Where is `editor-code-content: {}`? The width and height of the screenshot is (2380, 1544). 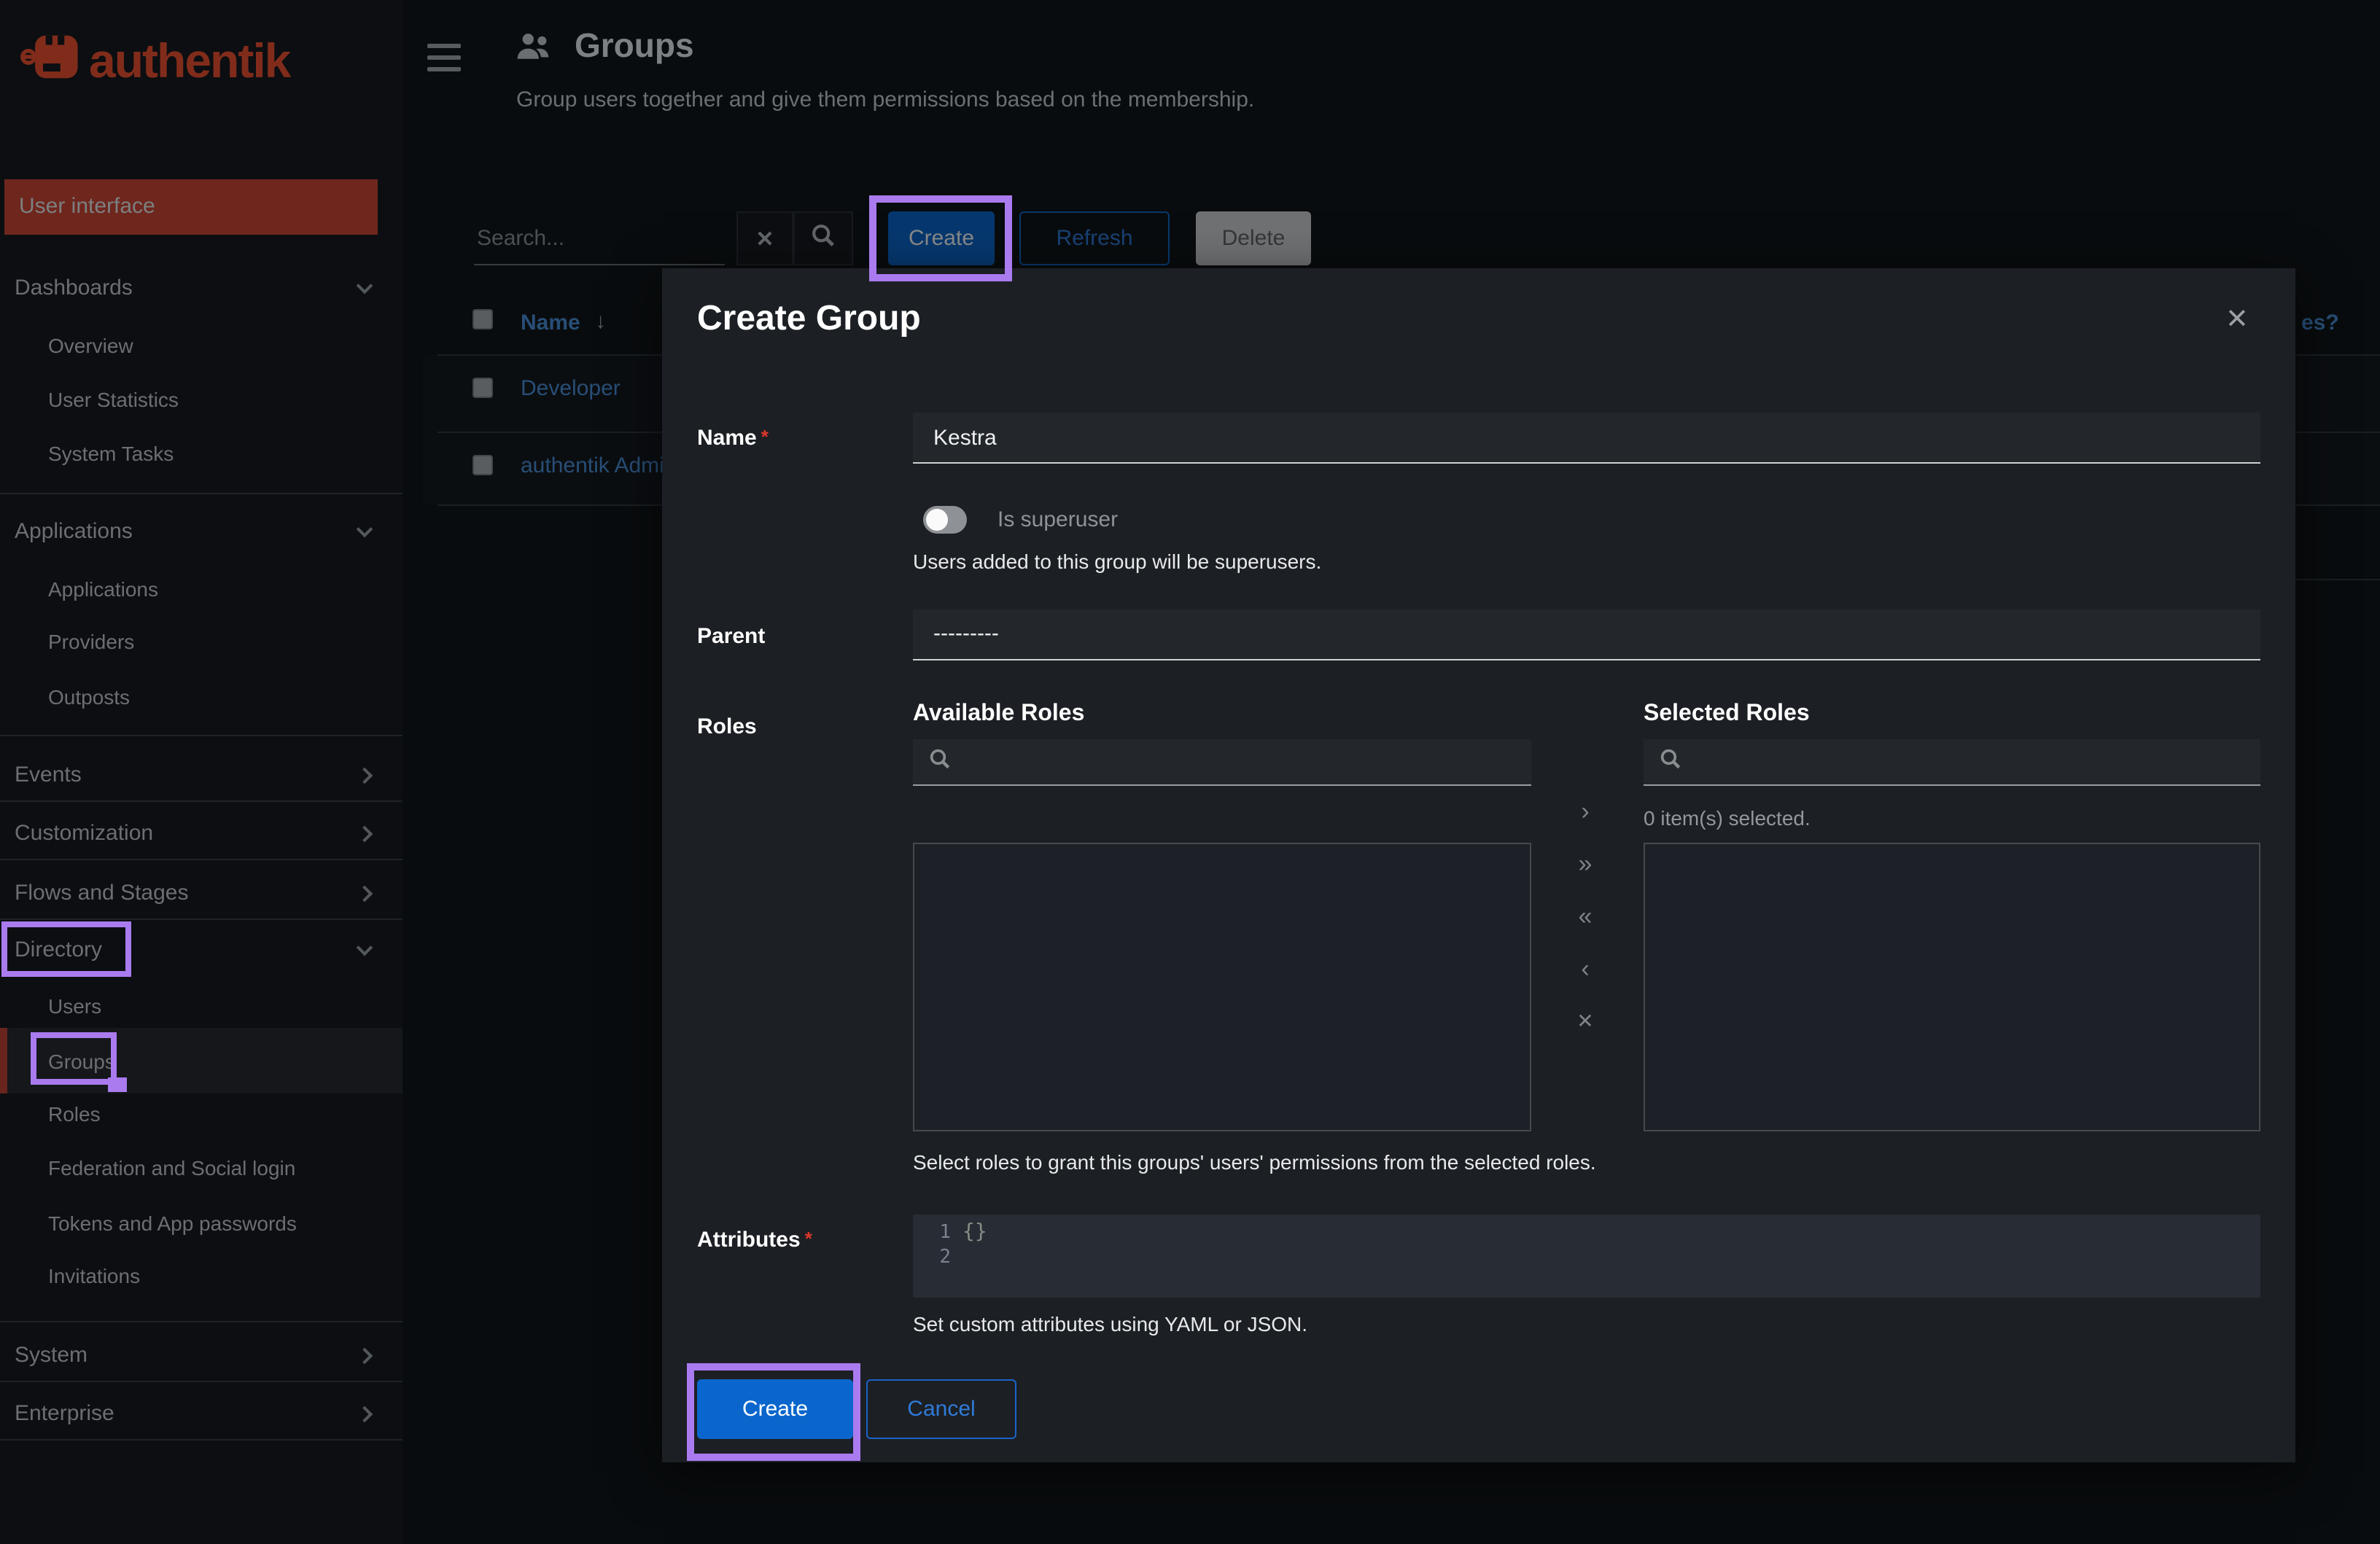
editor-code-content: {} is located at coordinates (974, 1232).